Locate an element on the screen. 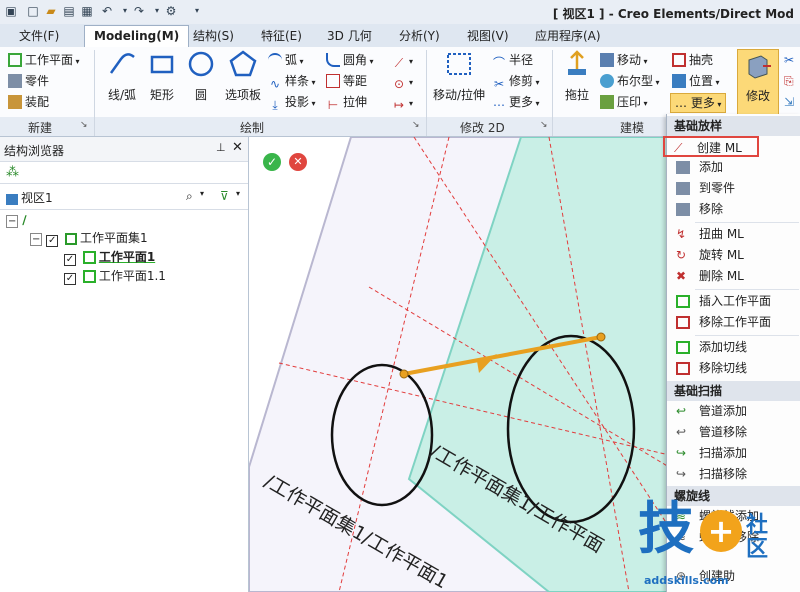 The height and width of the screenshot is (592, 800). watermark-community: 社区 is located at coordinates (757, 537).